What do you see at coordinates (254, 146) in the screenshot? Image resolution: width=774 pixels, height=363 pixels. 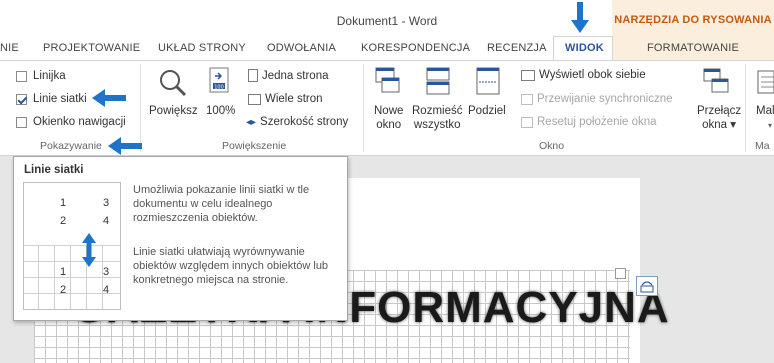 I see `group-label-zoom: Powiększenie` at bounding box center [254, 146].